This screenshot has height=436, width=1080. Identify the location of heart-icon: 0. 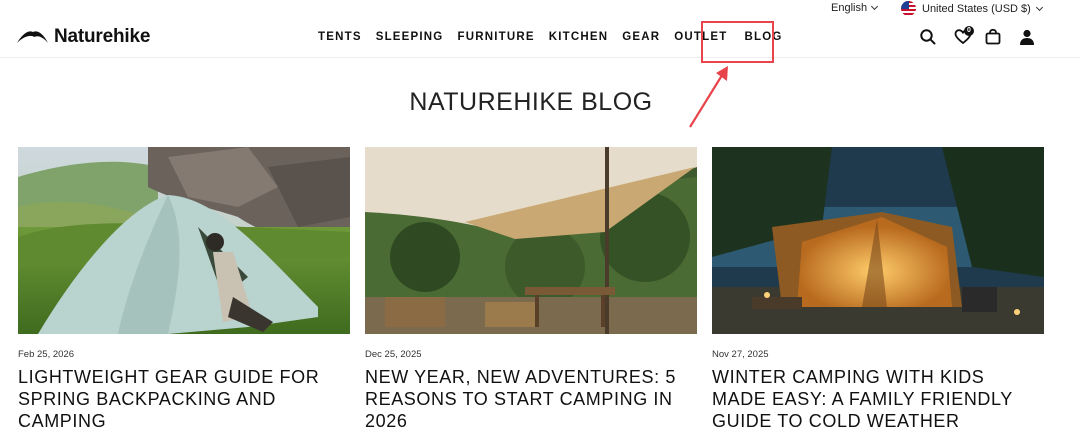
(964, 36).